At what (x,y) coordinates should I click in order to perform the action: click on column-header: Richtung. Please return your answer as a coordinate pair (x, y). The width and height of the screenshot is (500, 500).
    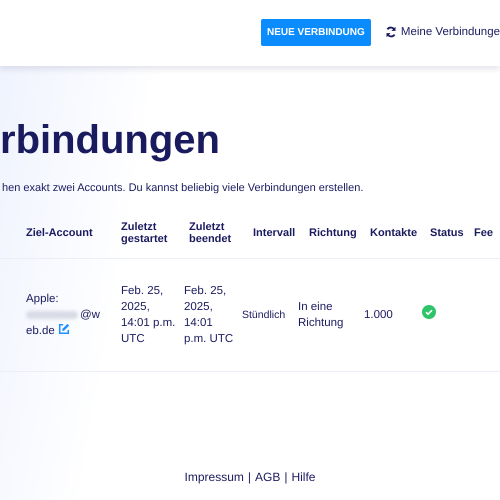
    Looking at the image, I should click on (333, 233).